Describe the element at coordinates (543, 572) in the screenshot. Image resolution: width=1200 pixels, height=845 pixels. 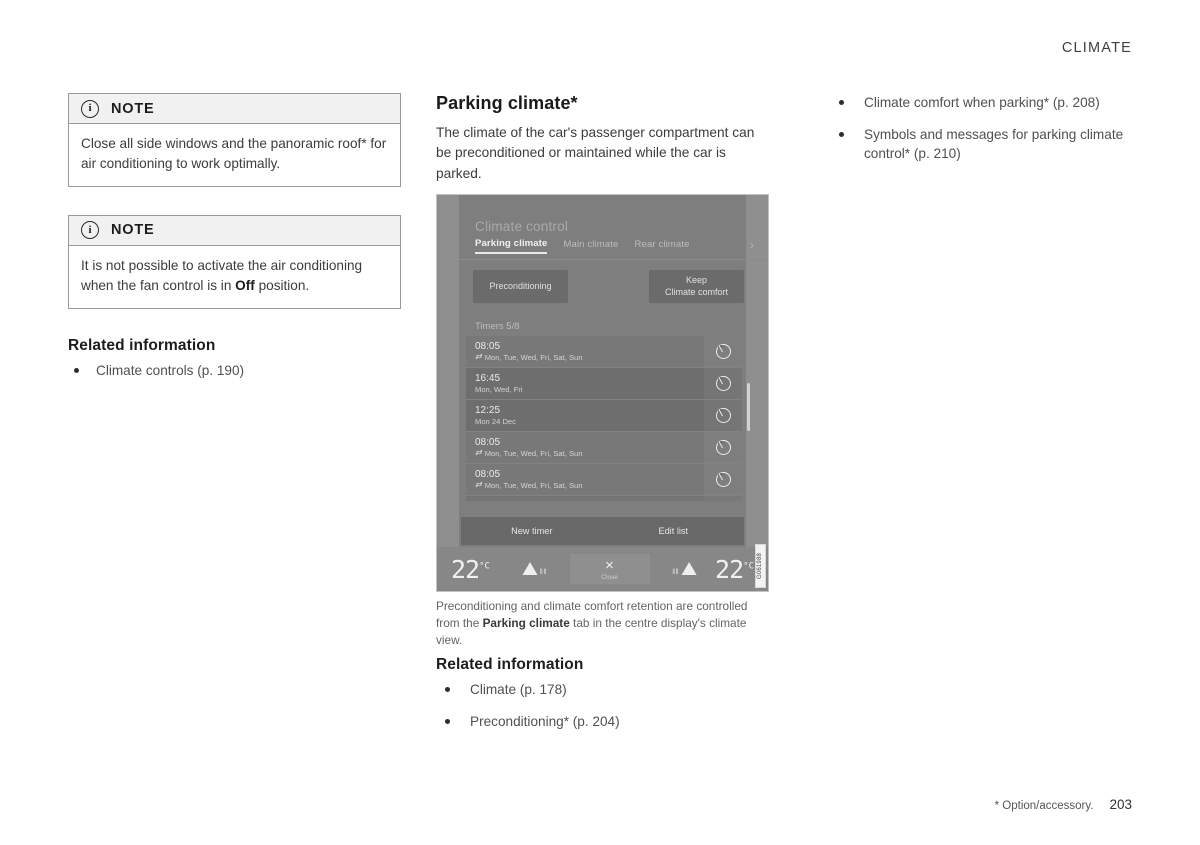
I see `driver-seat-heater-level: ‖‖` at that location.